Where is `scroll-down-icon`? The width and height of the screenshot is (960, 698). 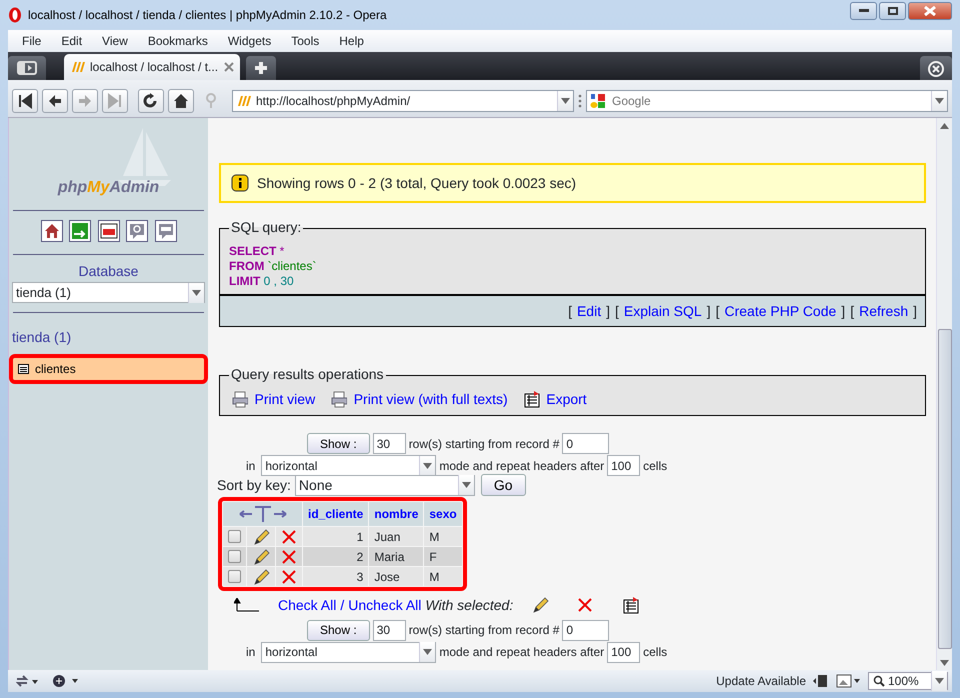 scroll-down-icon is located at coordinates (944, 663).